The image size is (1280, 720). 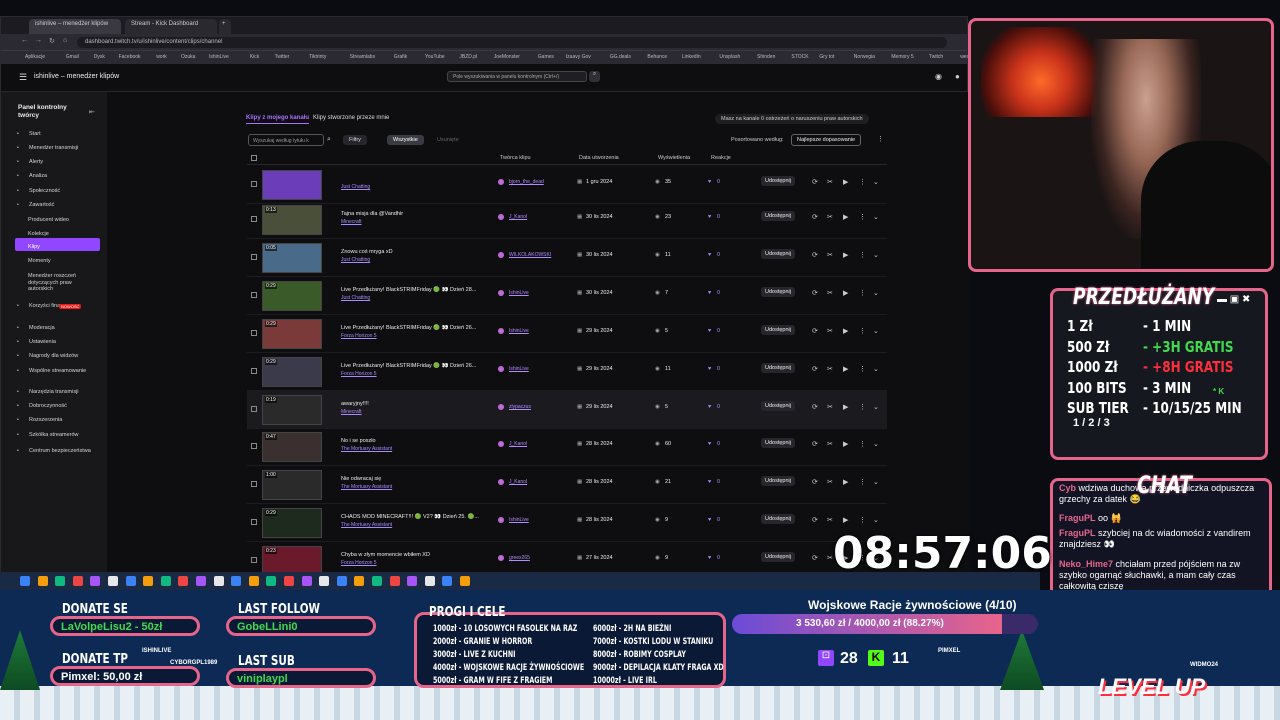 What do you see at coordinates (355, 404) in the screenshot?
I see `clip-title: awaryjny!!!!` at bounding box center [355, 404].